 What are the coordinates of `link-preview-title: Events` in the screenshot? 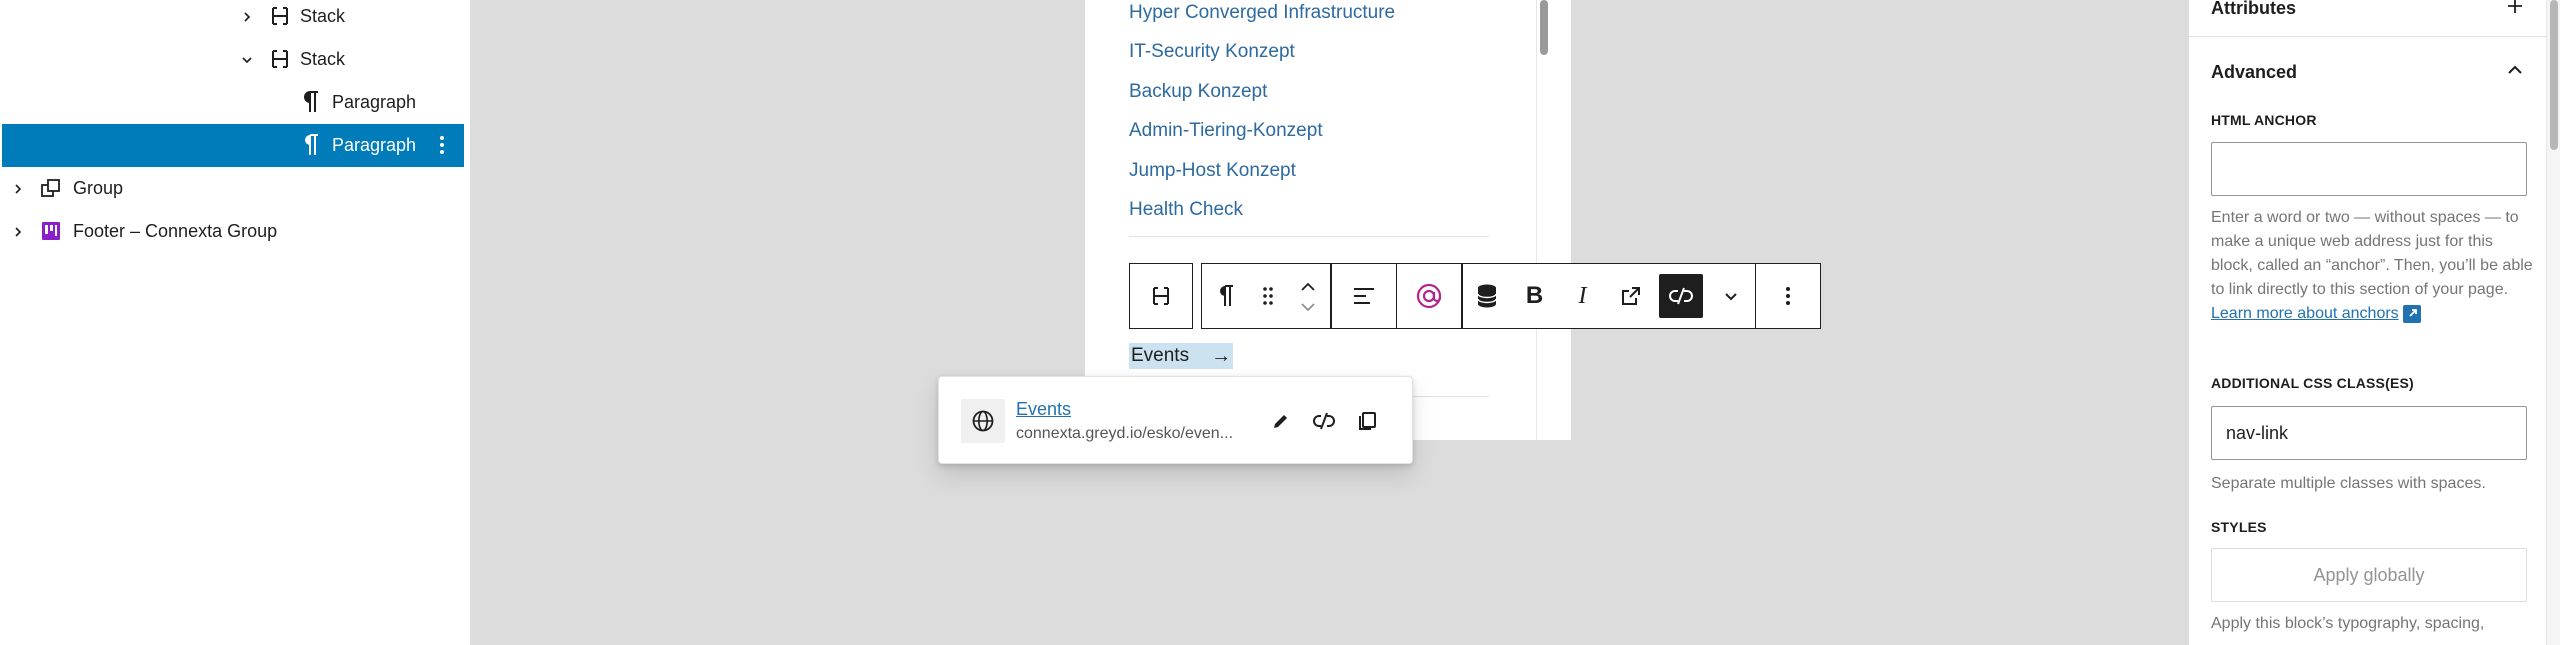 It's located at (1043, 409).